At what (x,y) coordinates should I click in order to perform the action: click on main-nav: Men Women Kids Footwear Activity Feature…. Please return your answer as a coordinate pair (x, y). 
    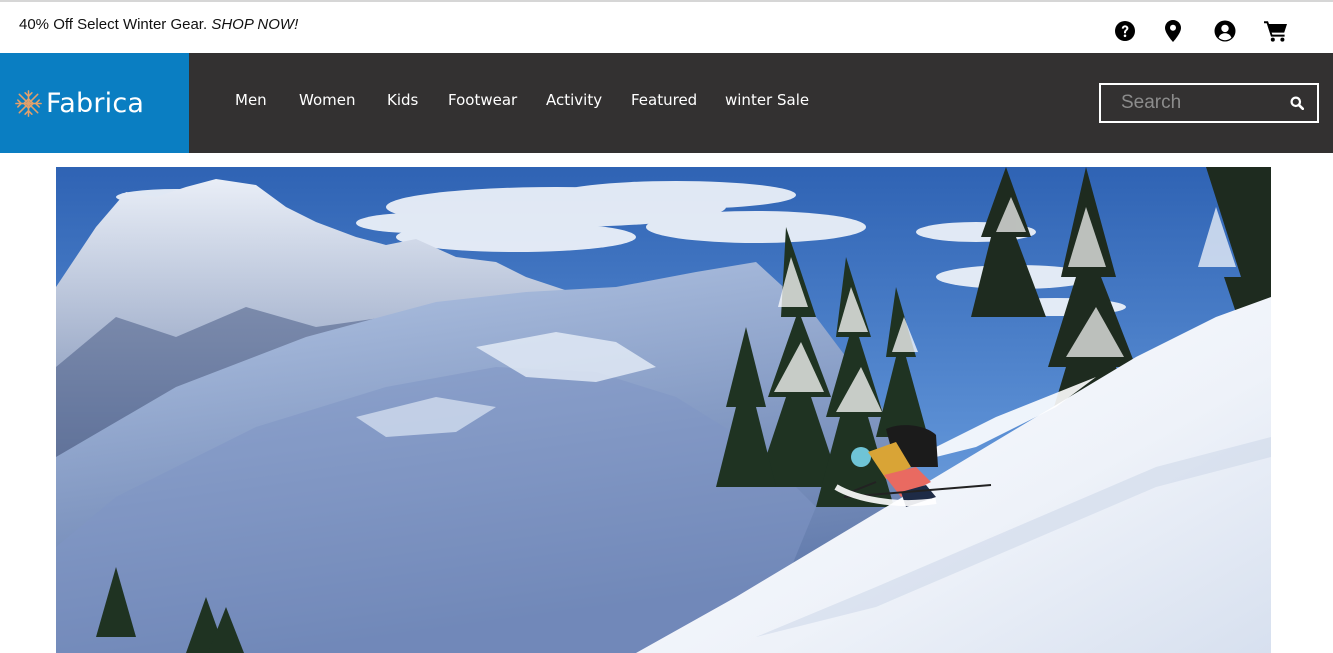
    Looking at the image, I should click on (450, 103).